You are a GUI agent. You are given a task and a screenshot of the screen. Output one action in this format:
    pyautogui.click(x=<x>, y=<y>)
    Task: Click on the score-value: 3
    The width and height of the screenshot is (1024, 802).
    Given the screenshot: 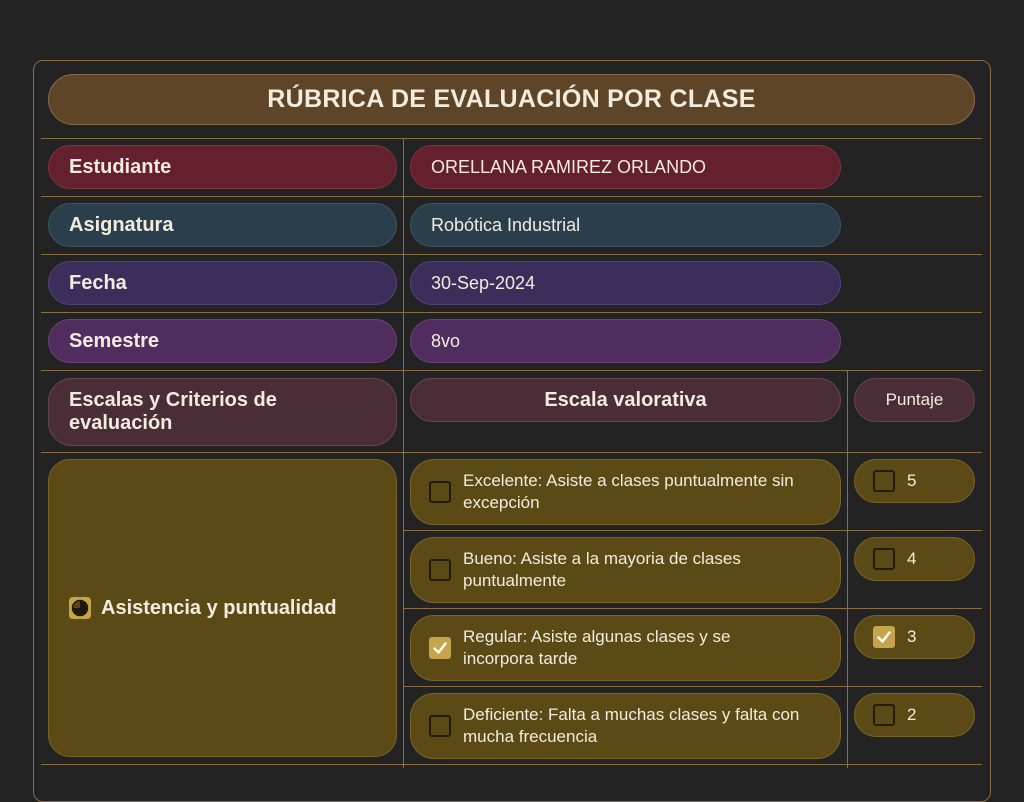 What is the action you would take?
    pyautogui.click(x=912, y=636)
    